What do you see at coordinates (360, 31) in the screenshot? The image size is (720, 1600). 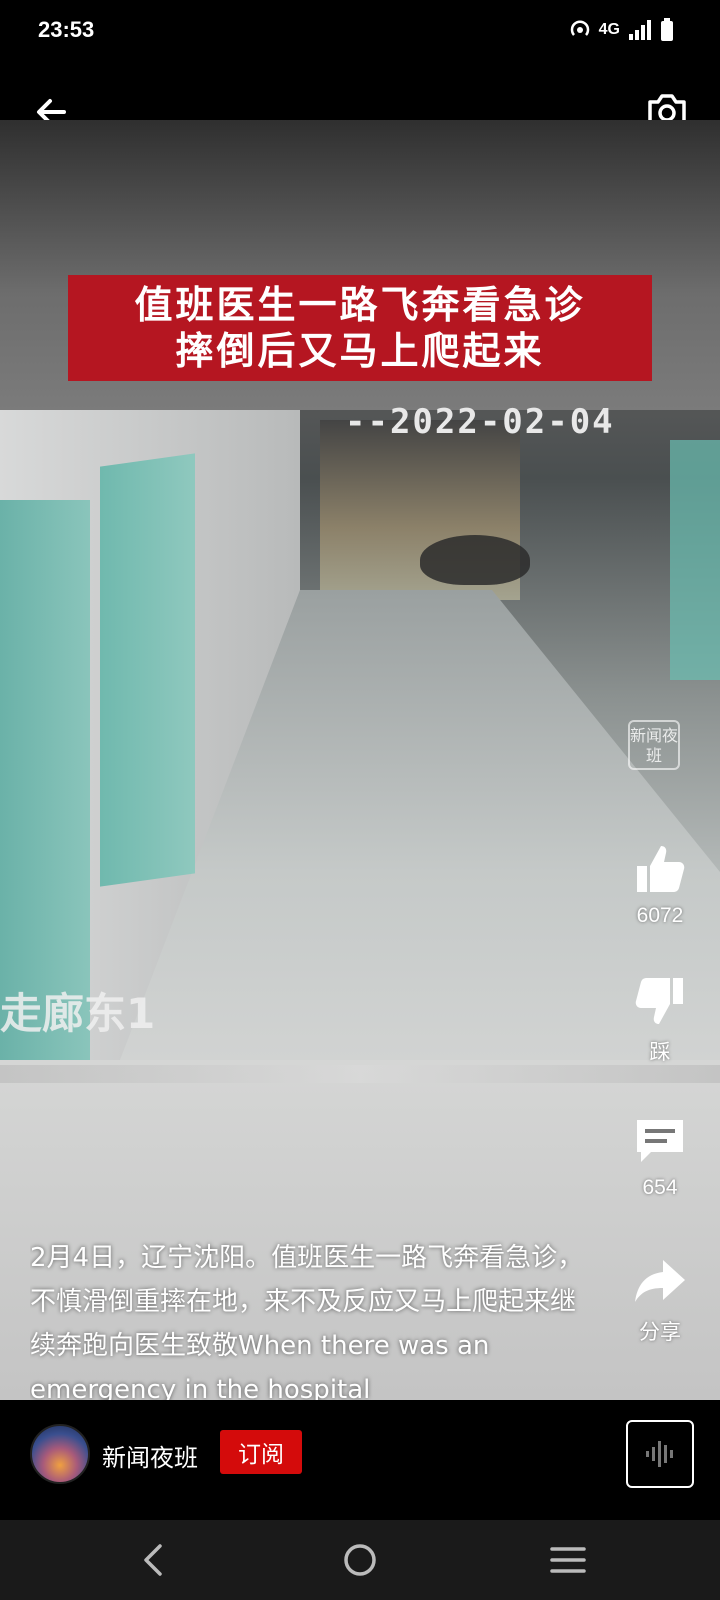 I see `status-bar: 23:53 4G` at bounding box center [360, 31].